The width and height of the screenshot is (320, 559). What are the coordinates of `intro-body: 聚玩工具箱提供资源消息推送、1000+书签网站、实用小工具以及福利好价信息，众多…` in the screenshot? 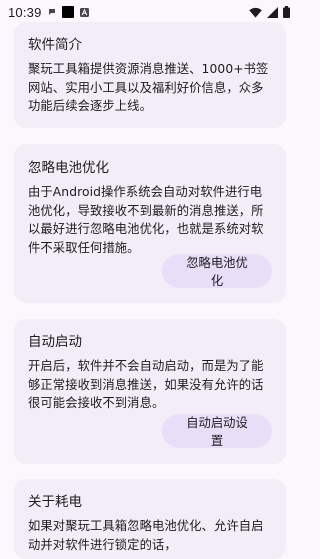 It's located at (148, 87).